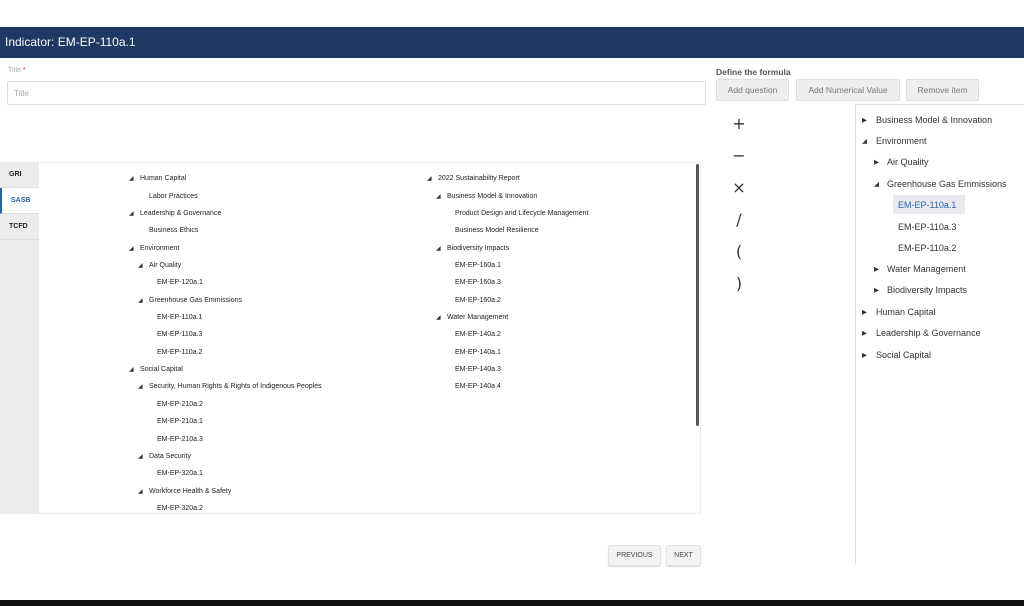 This screenshot has width=1024, height=606. I want to click on tab-sasb: SASB, so click(19, 201).